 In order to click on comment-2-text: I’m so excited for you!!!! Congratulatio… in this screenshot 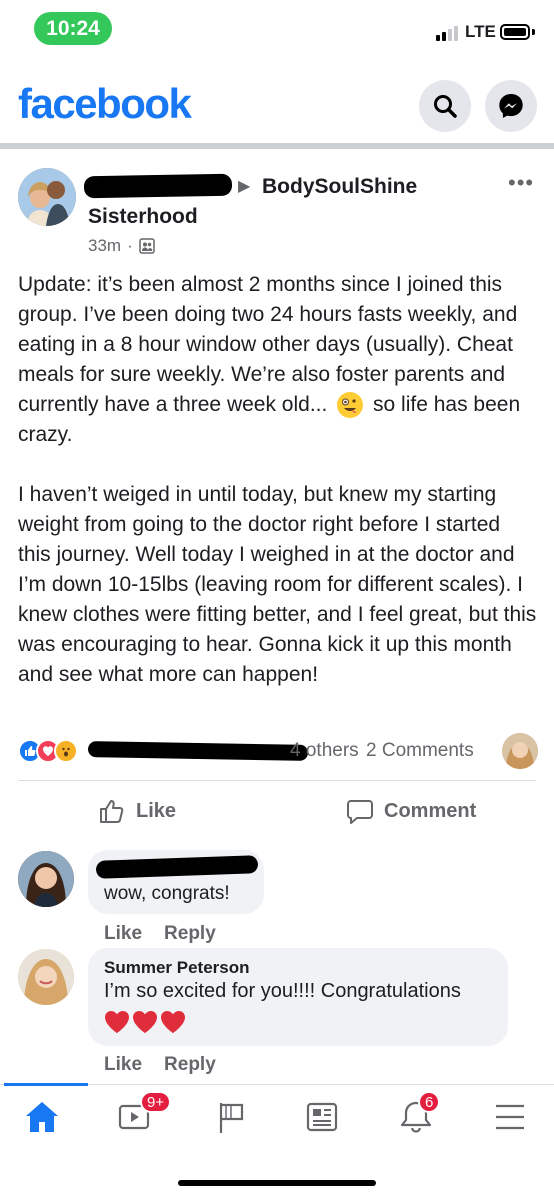, I will do `click(282, 991)`.